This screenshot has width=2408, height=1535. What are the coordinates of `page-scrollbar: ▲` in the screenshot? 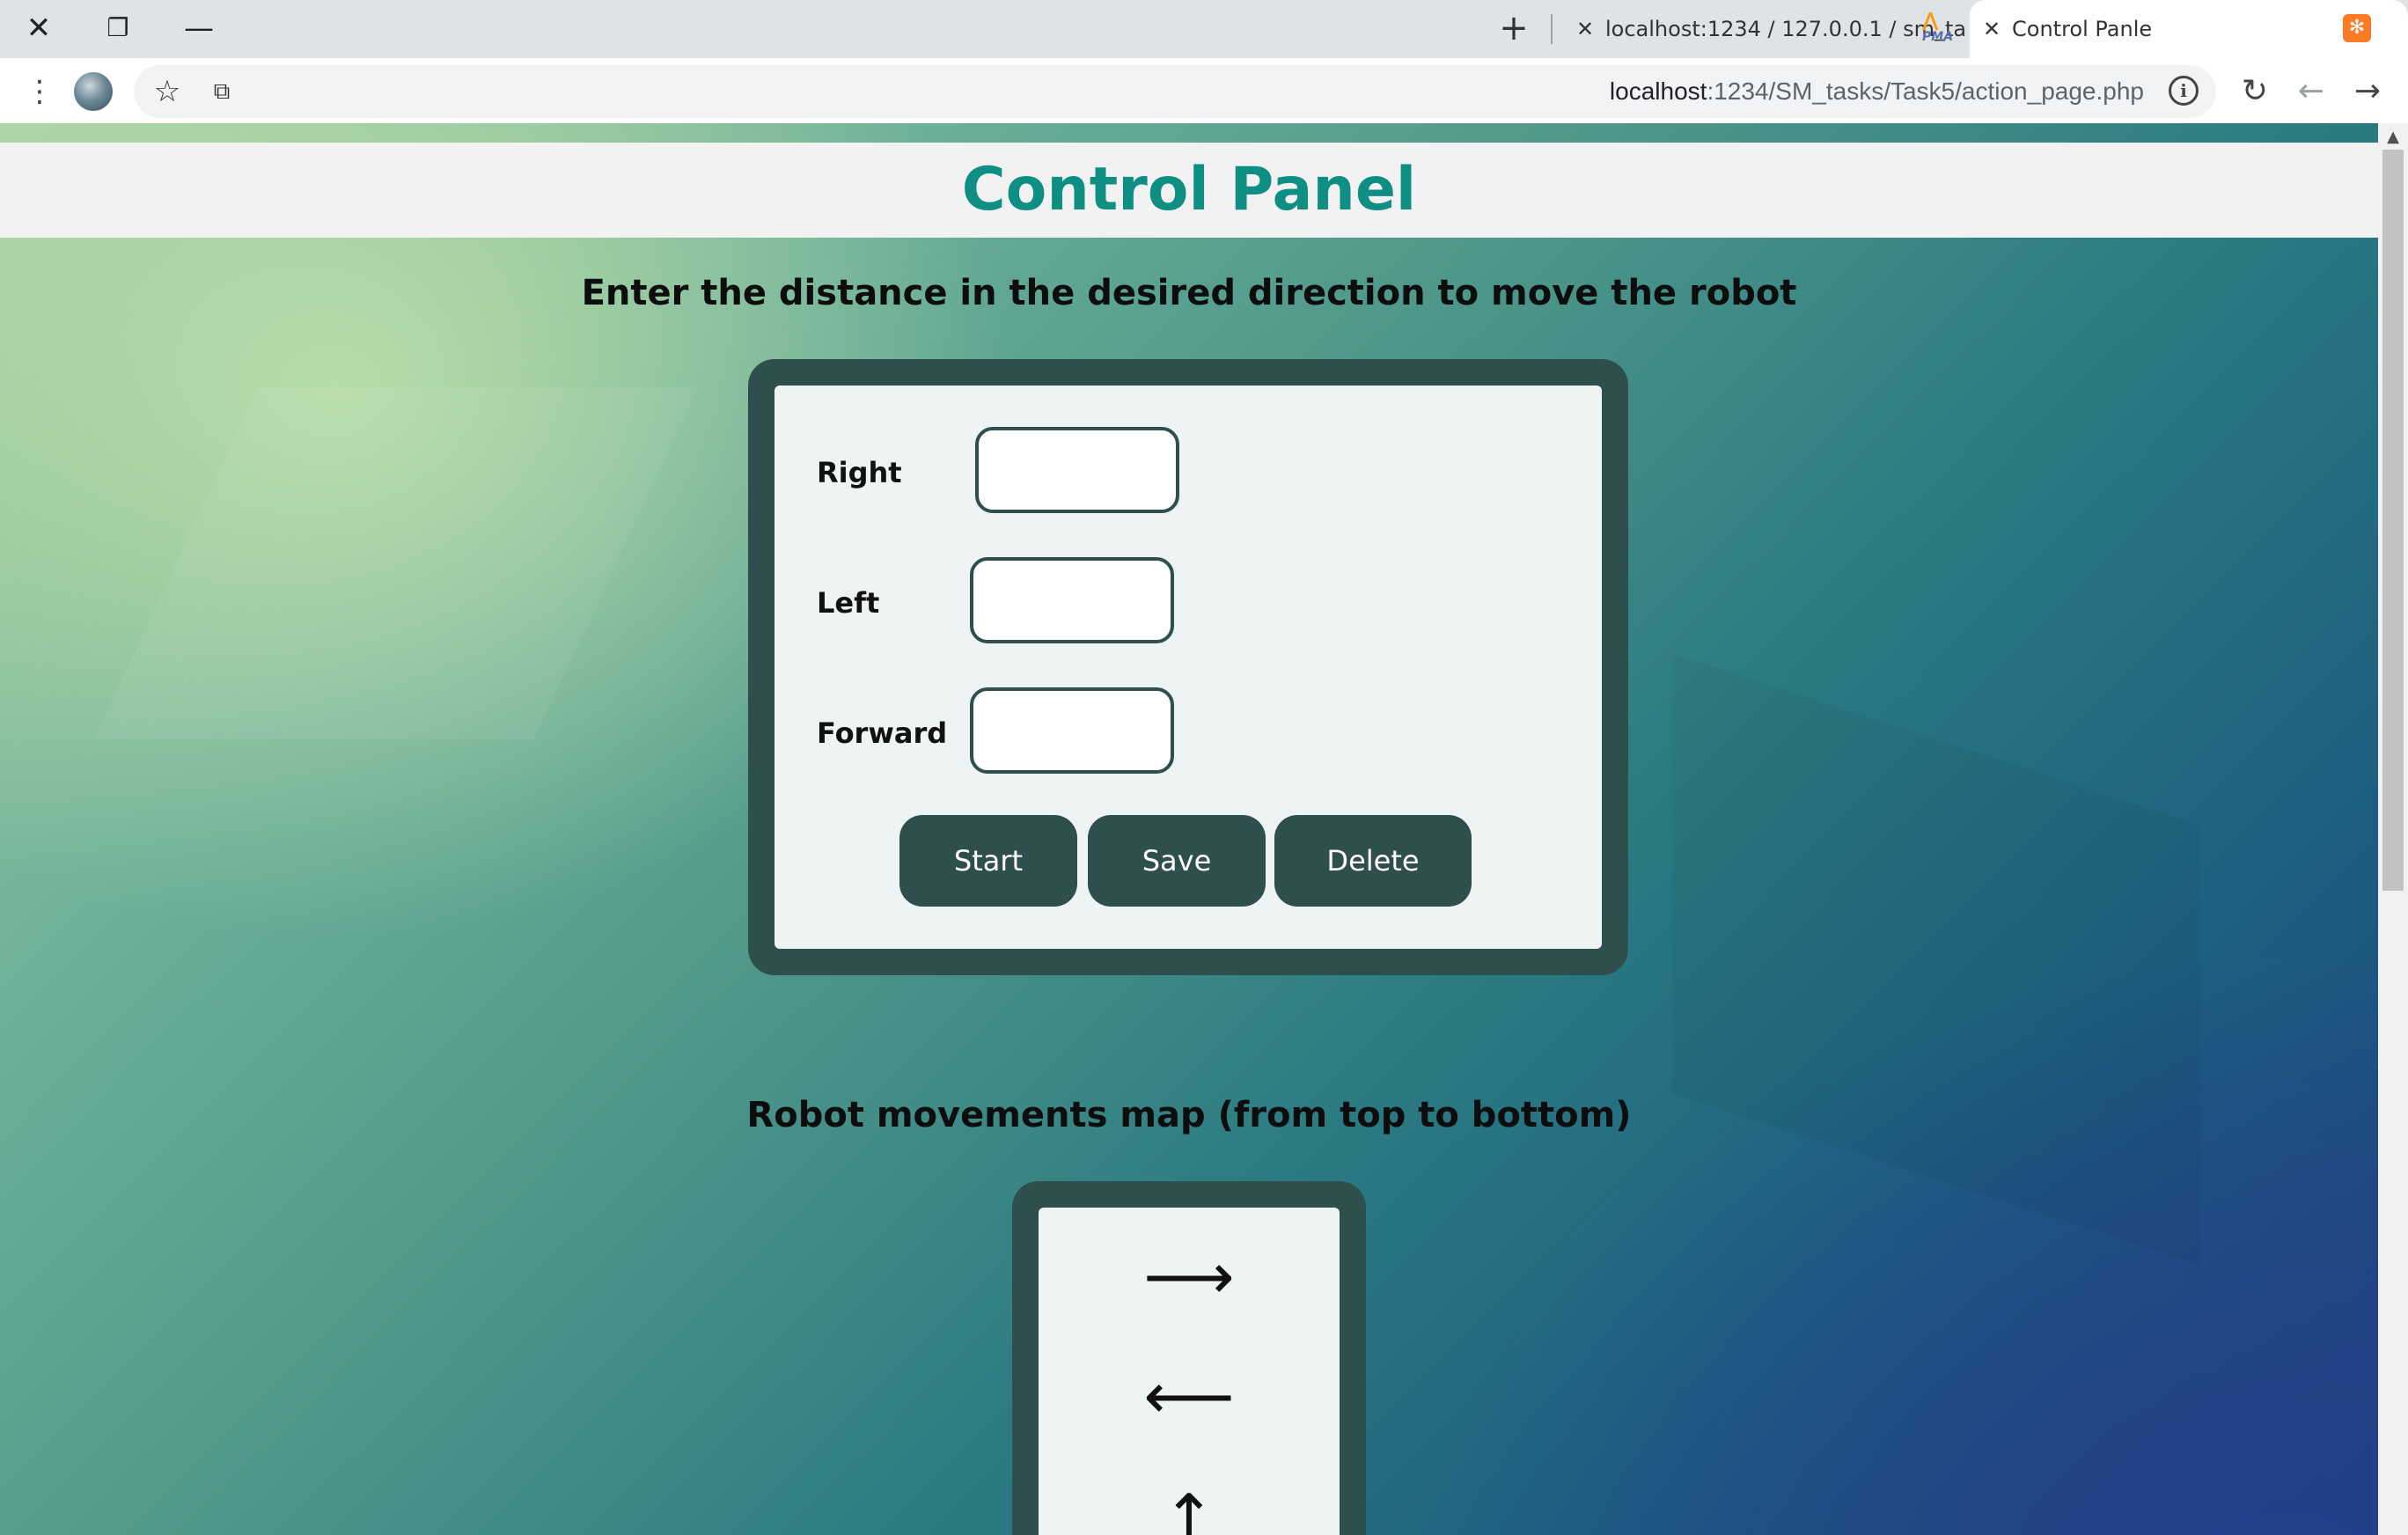 It's located at (2393, 829).